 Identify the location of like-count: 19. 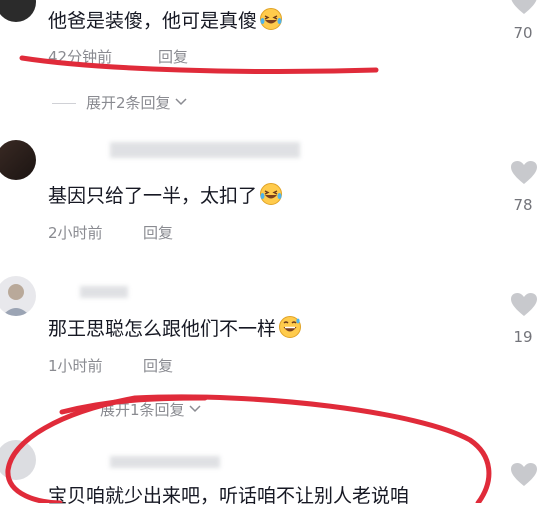
(523, 337).